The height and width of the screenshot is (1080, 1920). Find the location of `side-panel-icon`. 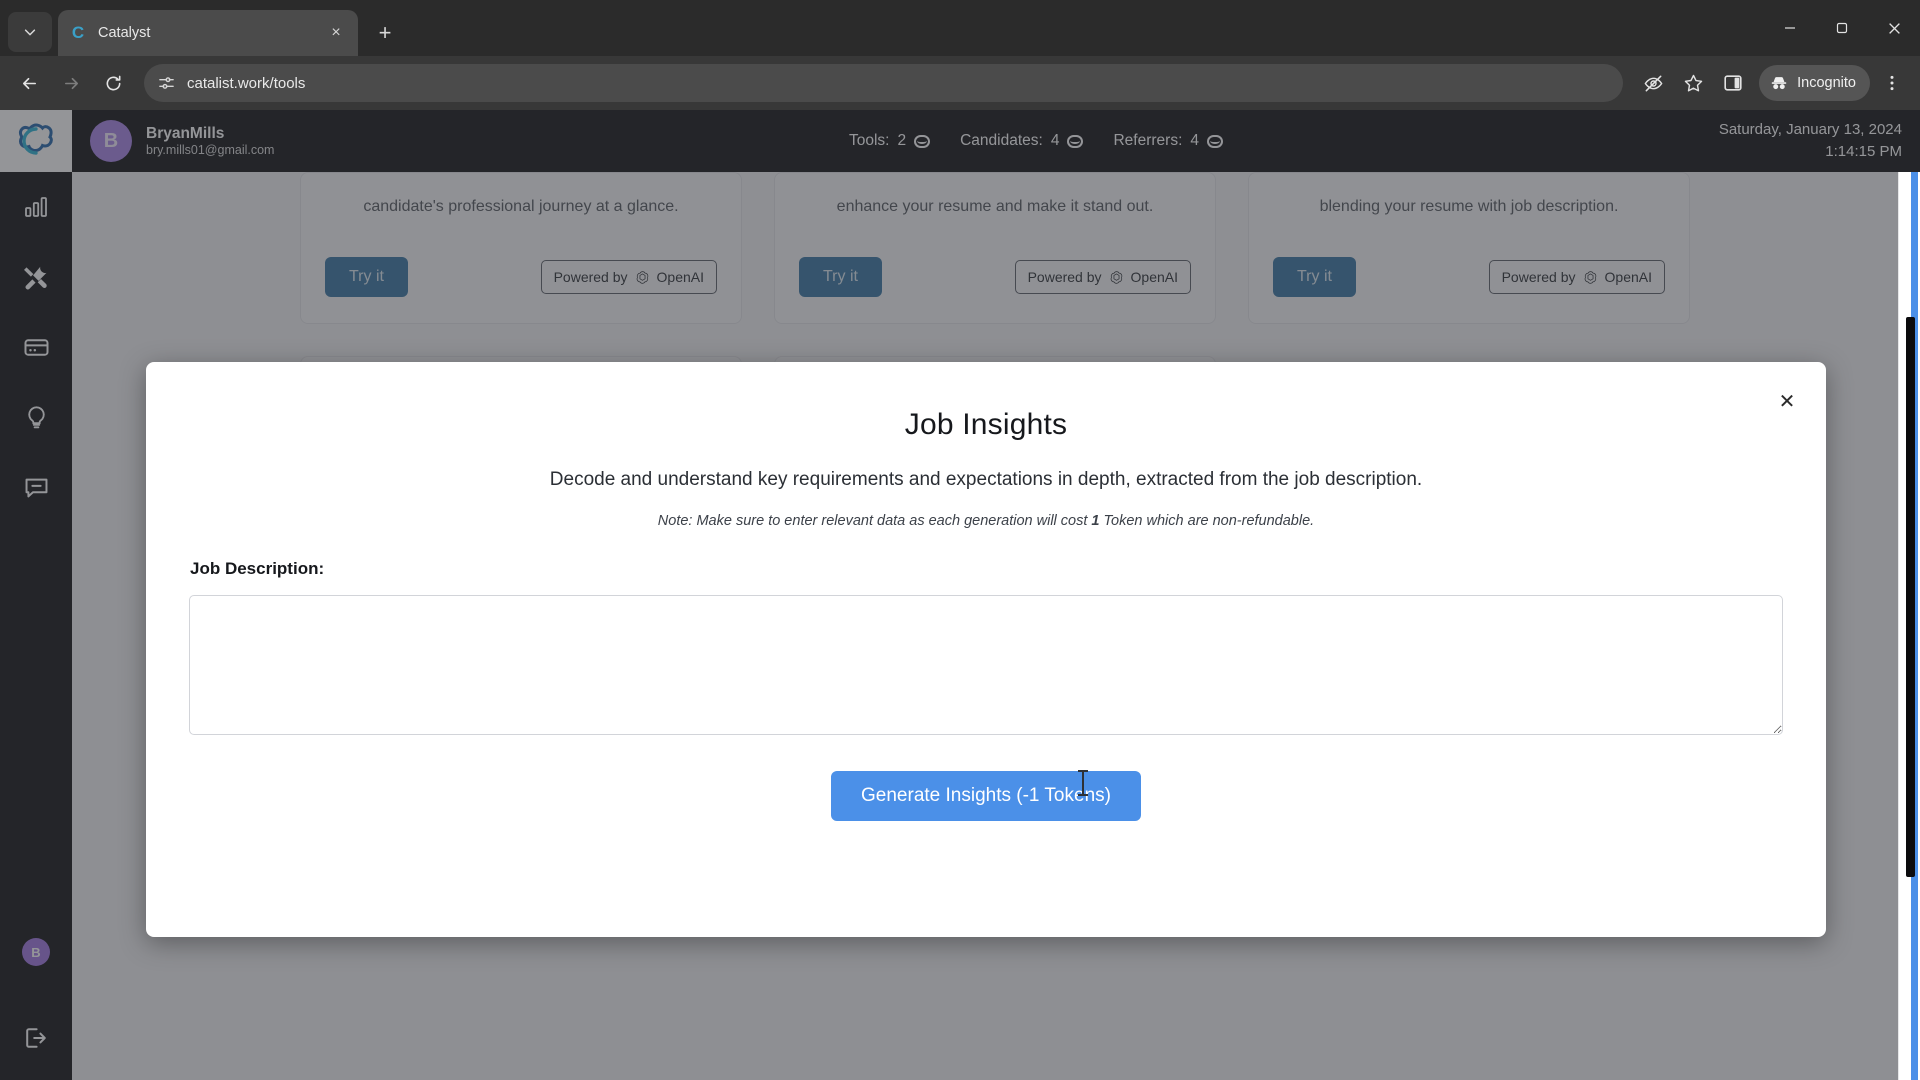

side-panel-icon is located at coordinates (1733, 83).